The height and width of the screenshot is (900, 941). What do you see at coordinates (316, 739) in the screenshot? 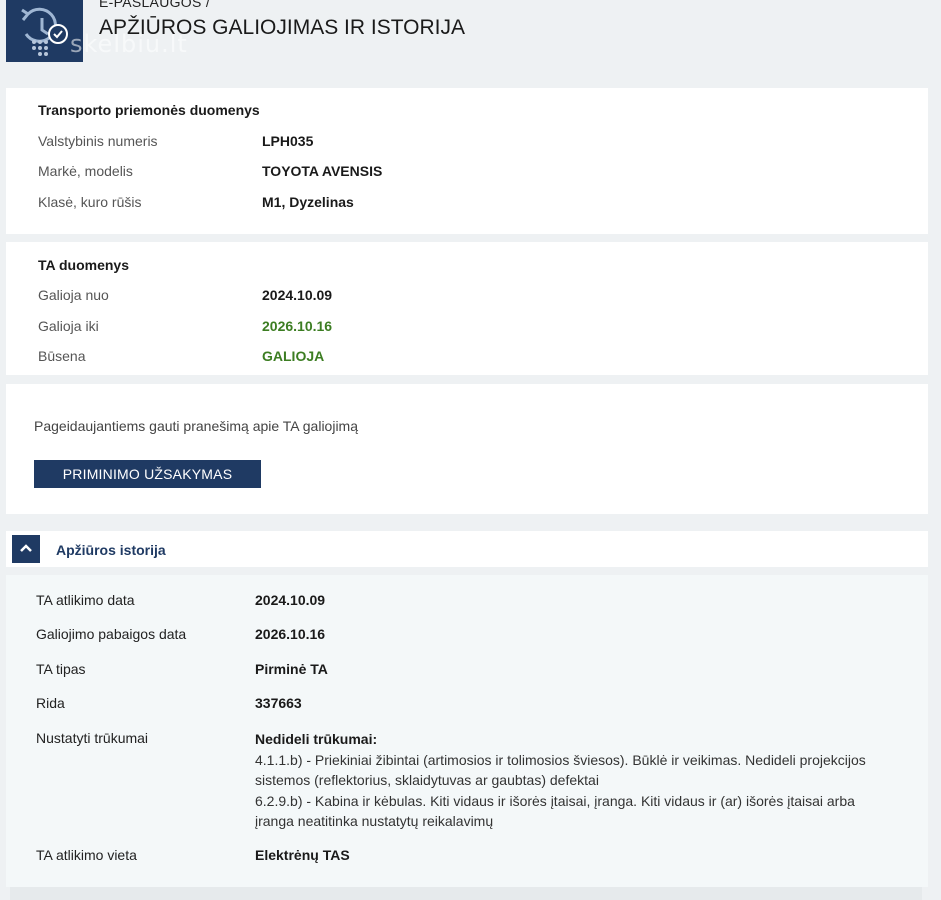
I see `defects-title: Nedideli trūkumai:` at bounding box center [316, 739].